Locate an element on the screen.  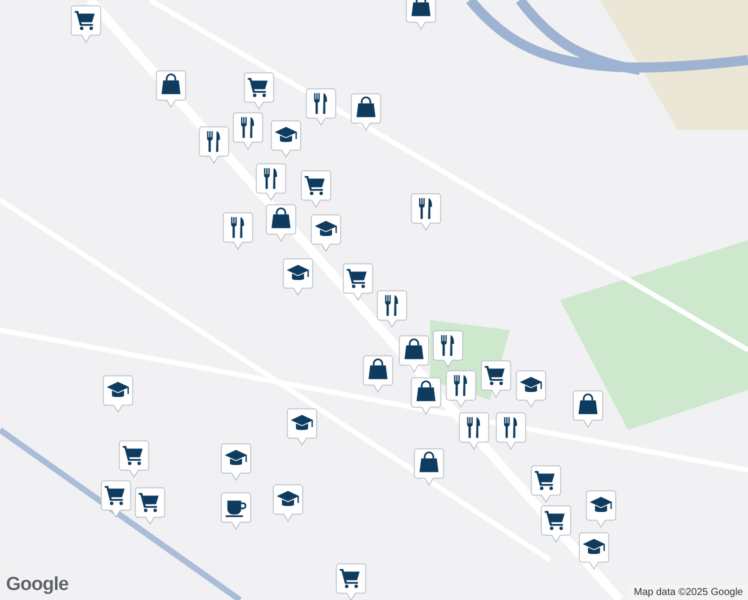
coffee-cup-icon is located at coordinates (236, 509).